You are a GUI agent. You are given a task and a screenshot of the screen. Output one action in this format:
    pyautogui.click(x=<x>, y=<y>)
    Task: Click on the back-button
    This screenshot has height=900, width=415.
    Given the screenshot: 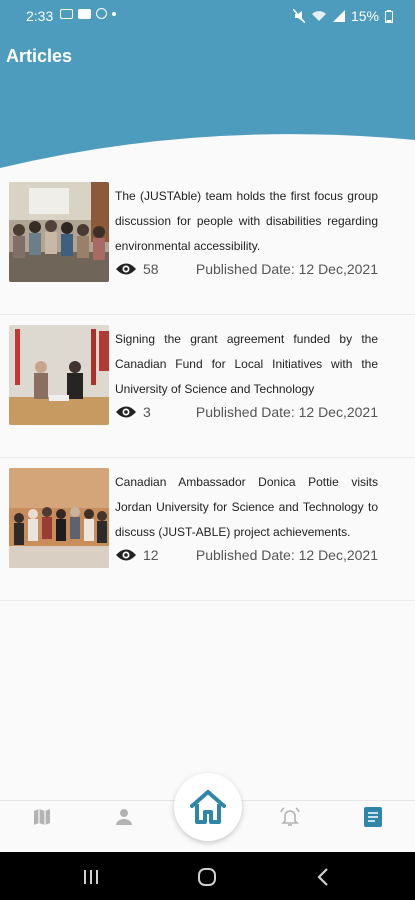 What is the action you would take?
    pyautogui.click(x=323, y=877)
    